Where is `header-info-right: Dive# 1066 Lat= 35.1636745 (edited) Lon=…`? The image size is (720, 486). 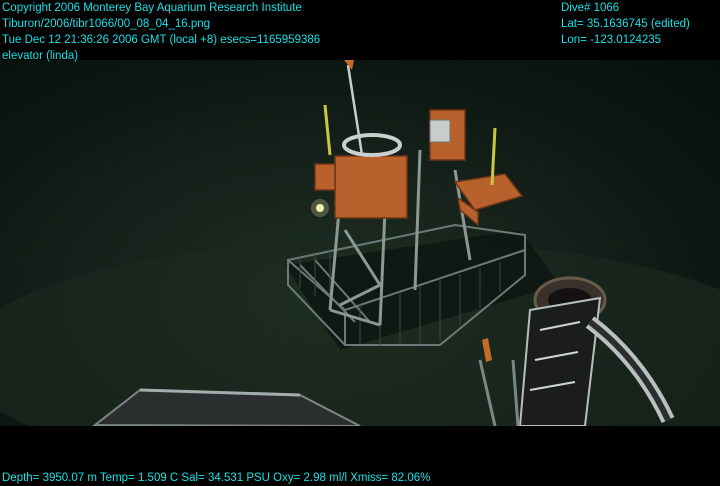
header-info-right: Dive# 1066 Lat= 35.1636745 (edited) Lon=… is located at coordinates (625, 24).